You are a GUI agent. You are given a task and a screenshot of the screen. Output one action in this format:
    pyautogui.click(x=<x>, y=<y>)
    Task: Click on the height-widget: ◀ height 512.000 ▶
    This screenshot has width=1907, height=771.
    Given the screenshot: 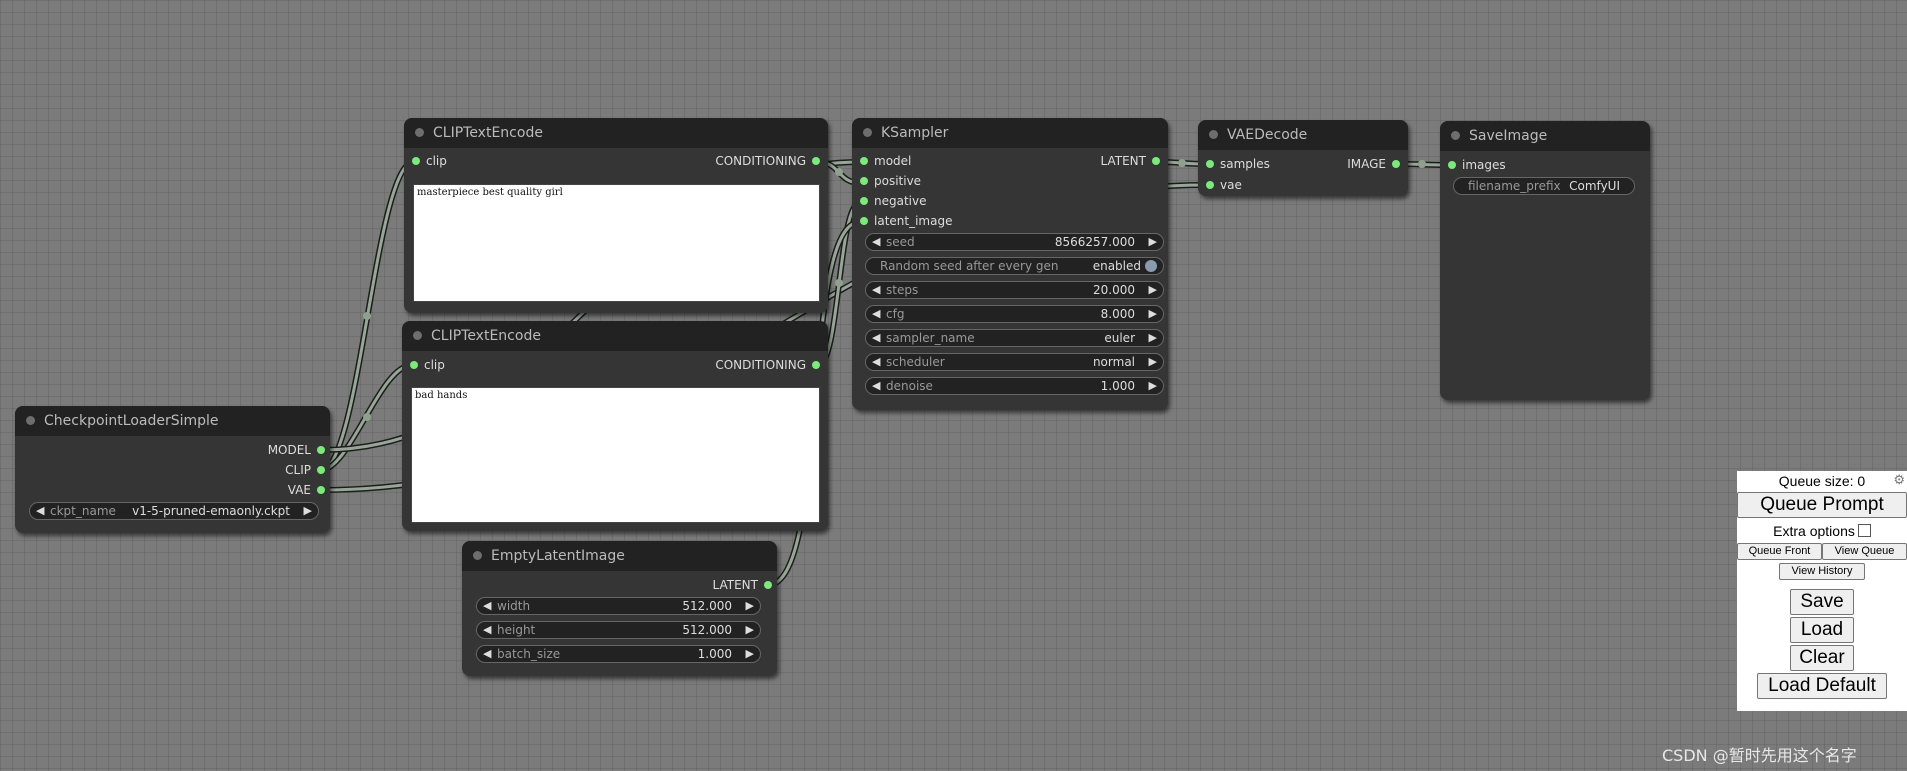 What is the action you would take?
    pyautogui.click(x=618, y=630)
    